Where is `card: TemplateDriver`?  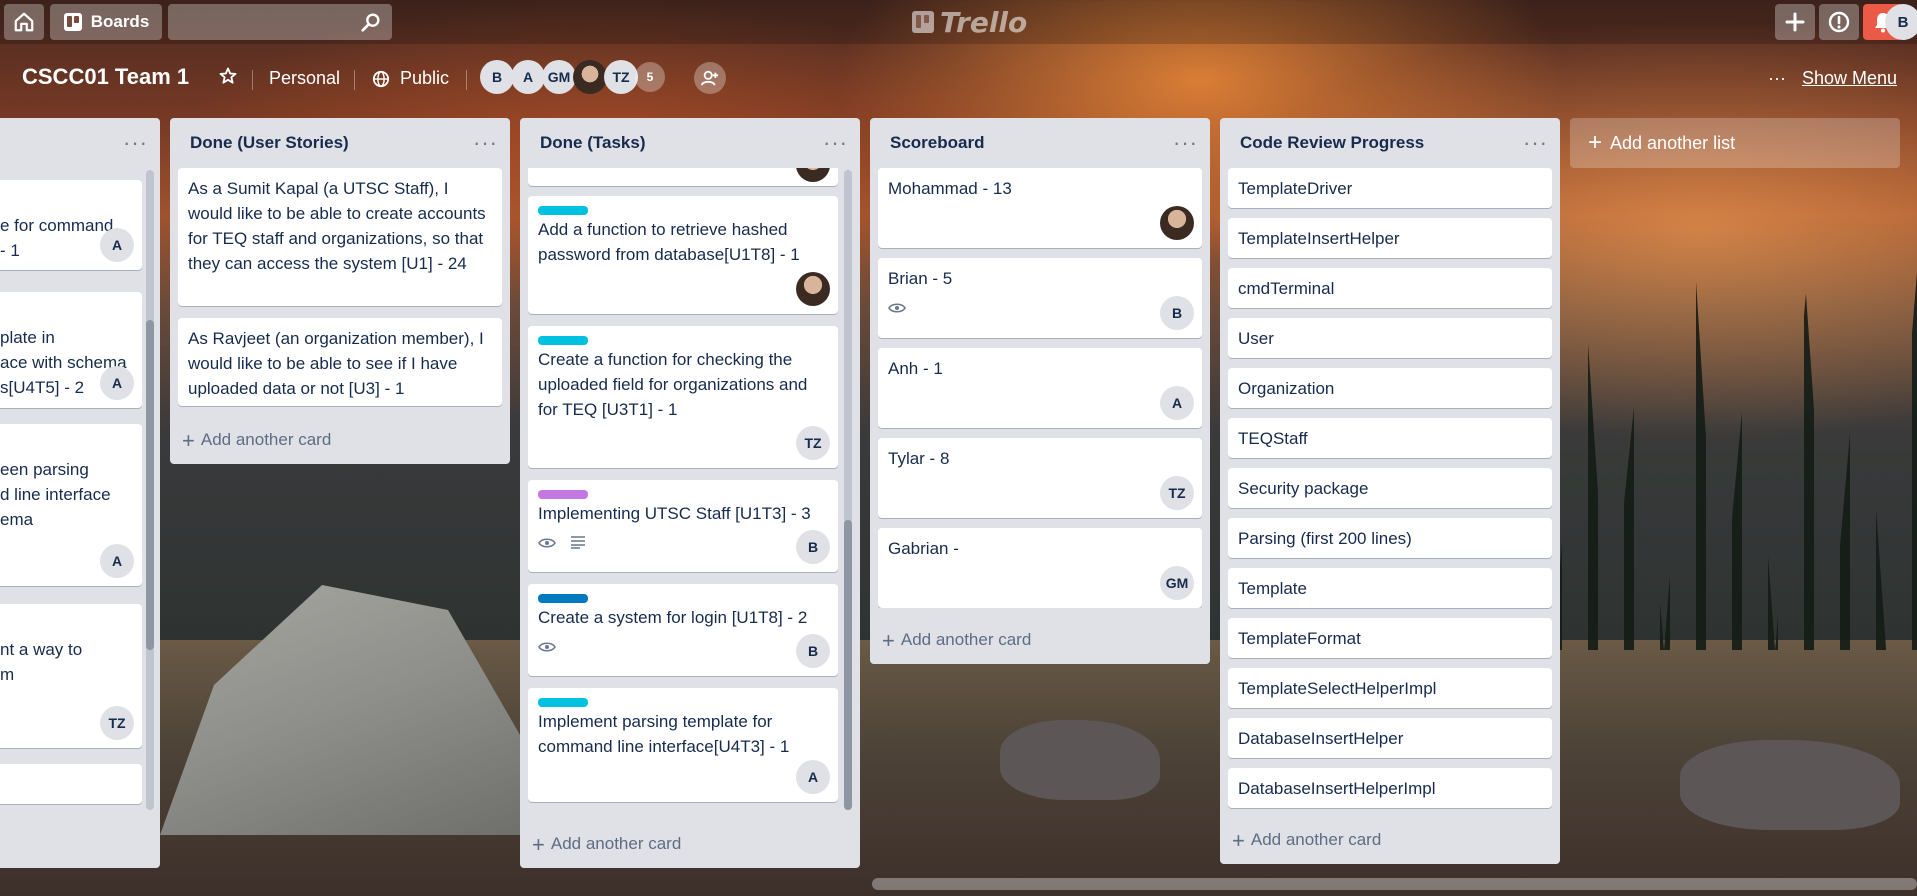
card: TemplateDriver is located at coordinates (1390, 188).